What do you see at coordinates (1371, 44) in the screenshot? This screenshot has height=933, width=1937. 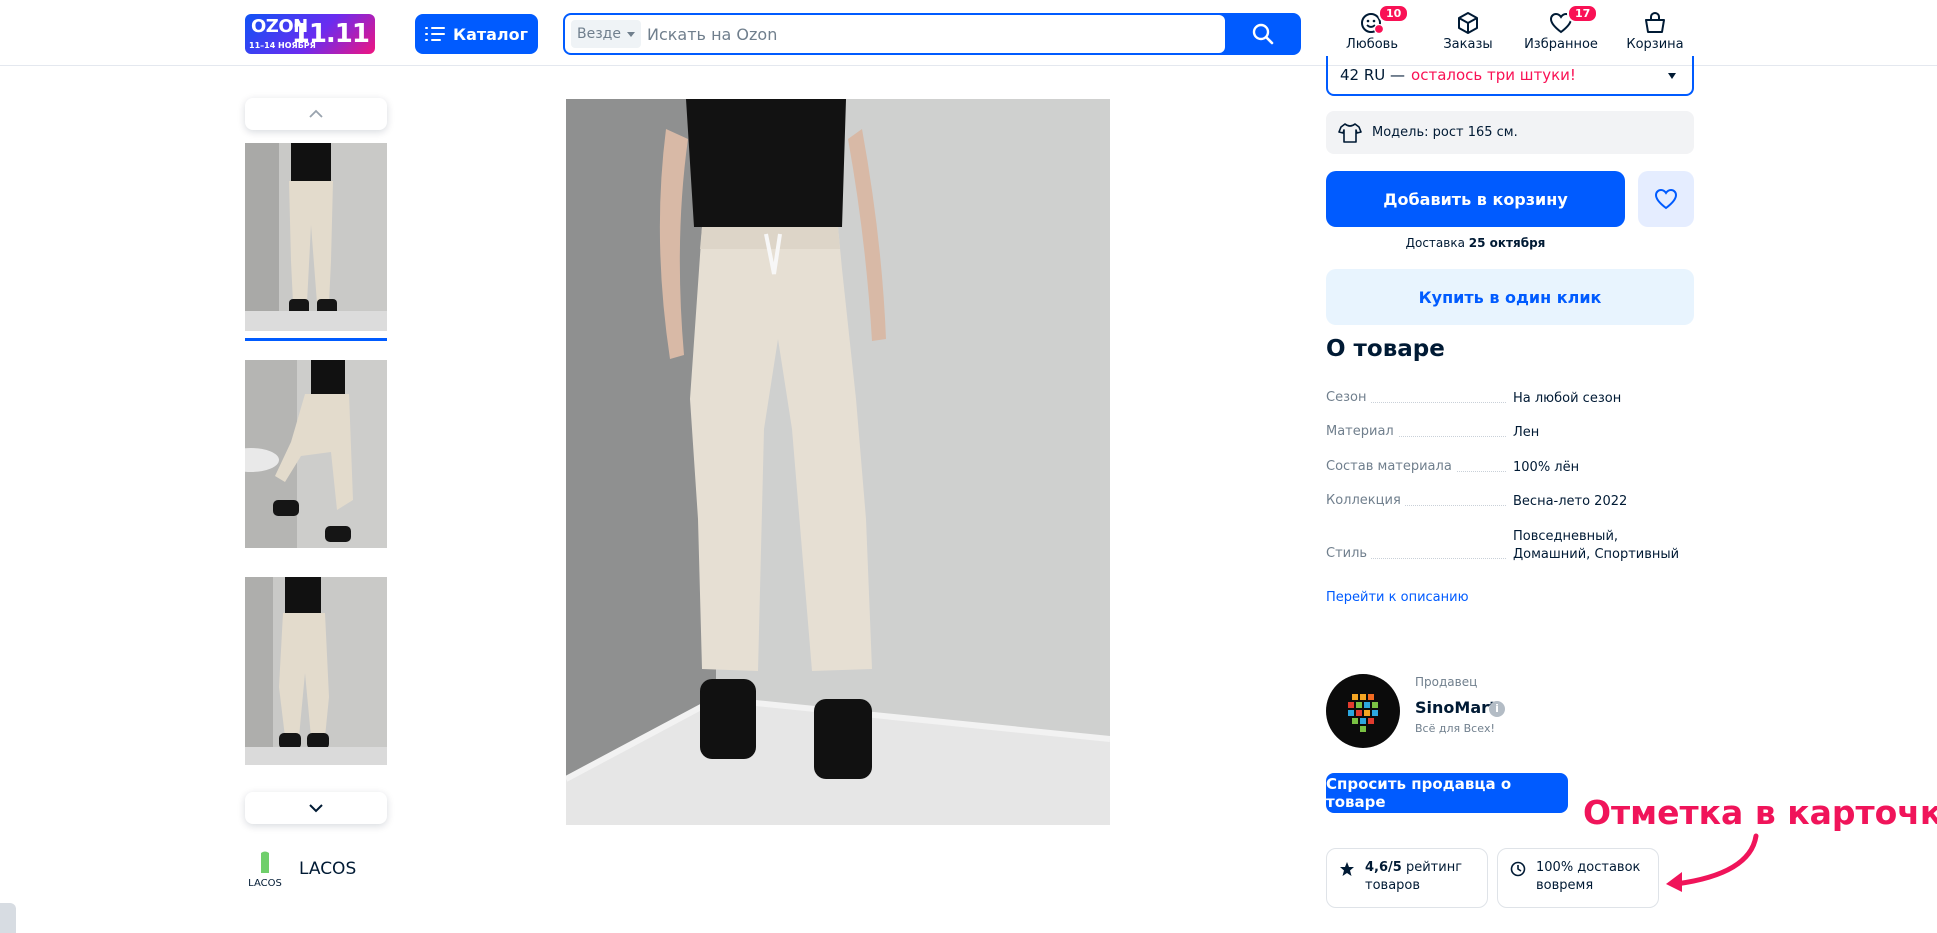 I see `nav-love-label: Любовь` at bounding box center [1371, 44].